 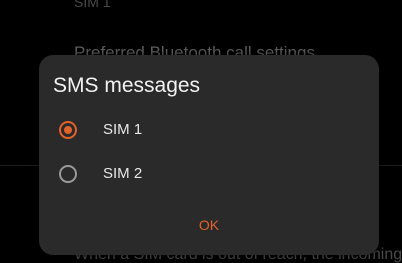 What do you see at coordinates (68, 130) in the screenshot?
I see `radio-selected-icon` at bounding box center [68, 130].